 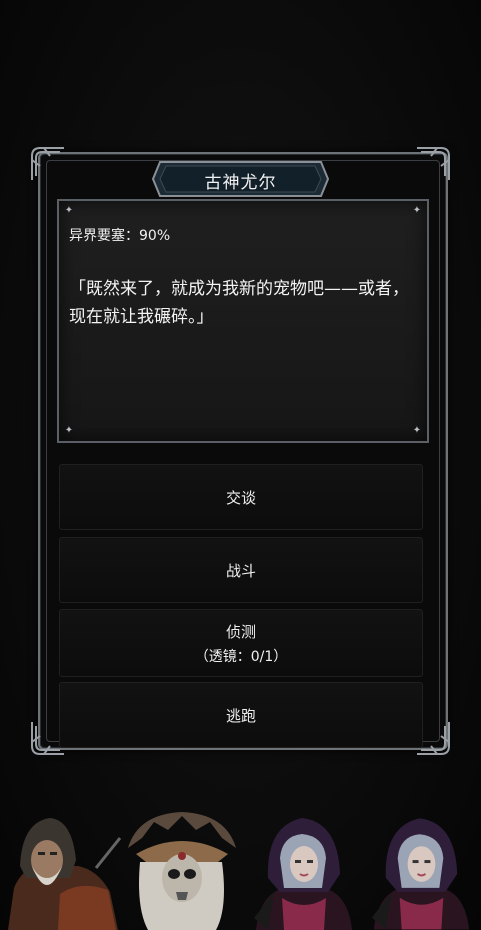 What do you see at coordinates (241, 643) in the screenshot?
I see `detect-button: 侦测 （透镜：0/1）` at bounding box center [241, 643].